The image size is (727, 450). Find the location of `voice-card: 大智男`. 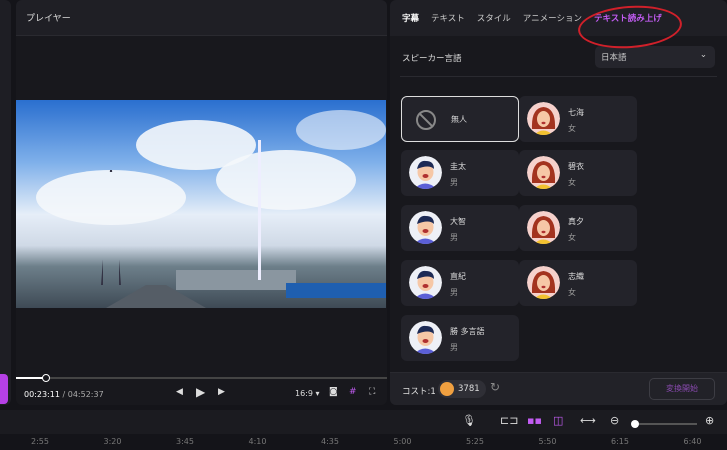

voice-card: 大智男 is located at coordinates (460, 228).